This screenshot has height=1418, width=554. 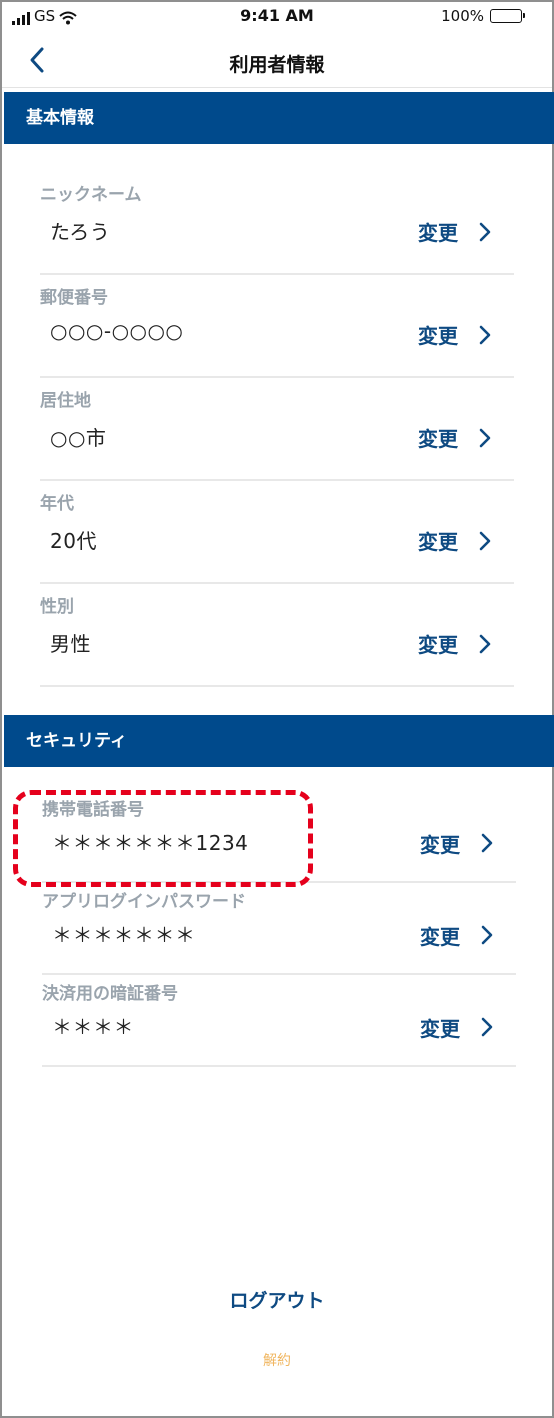 What do you see at coordinates (277, 1360) in the screenshot?
I see `cancel-membership-link: 解約` at bounding box center [277, 1360].